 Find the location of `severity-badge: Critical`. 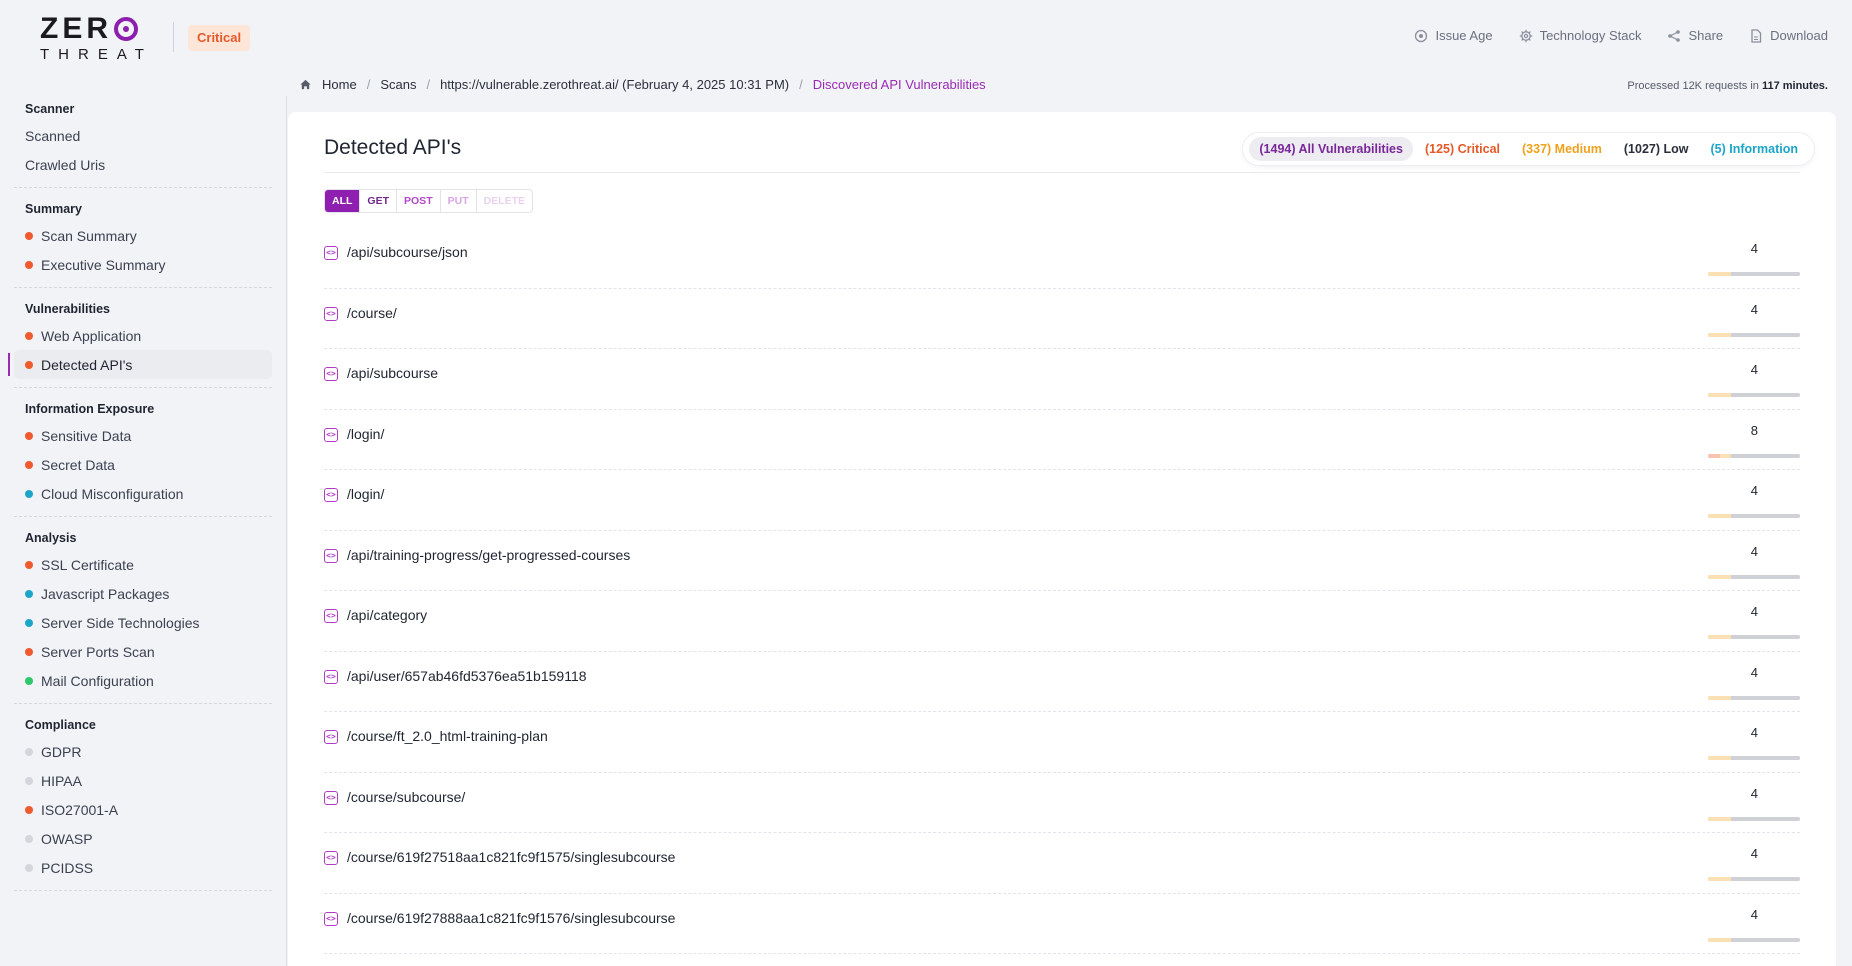

severity-badge: Critical is located at coordinates (219, 38).